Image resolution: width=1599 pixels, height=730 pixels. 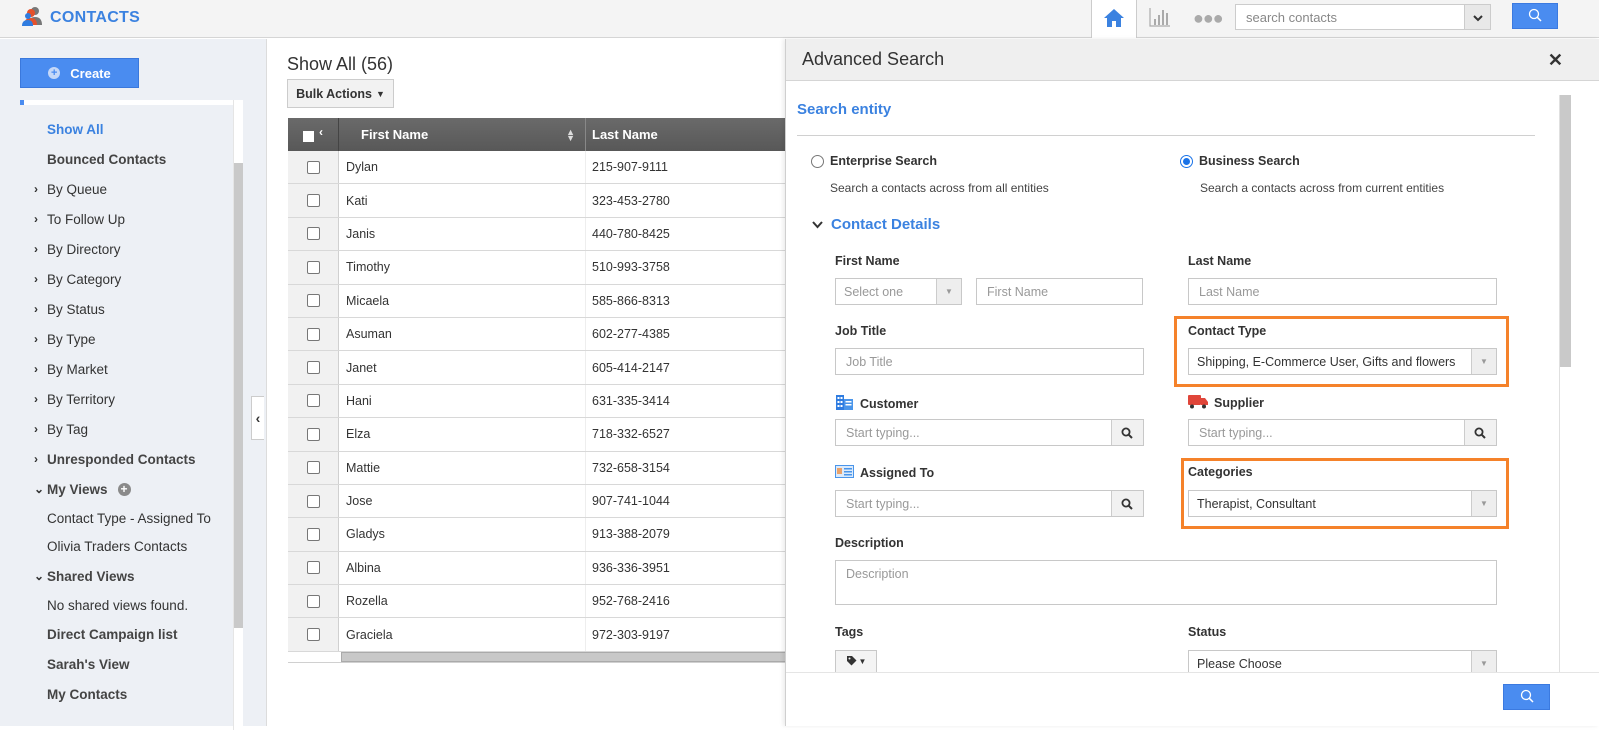 I want to click on cell-first-name: Gladys, so click(x=462, y=534).